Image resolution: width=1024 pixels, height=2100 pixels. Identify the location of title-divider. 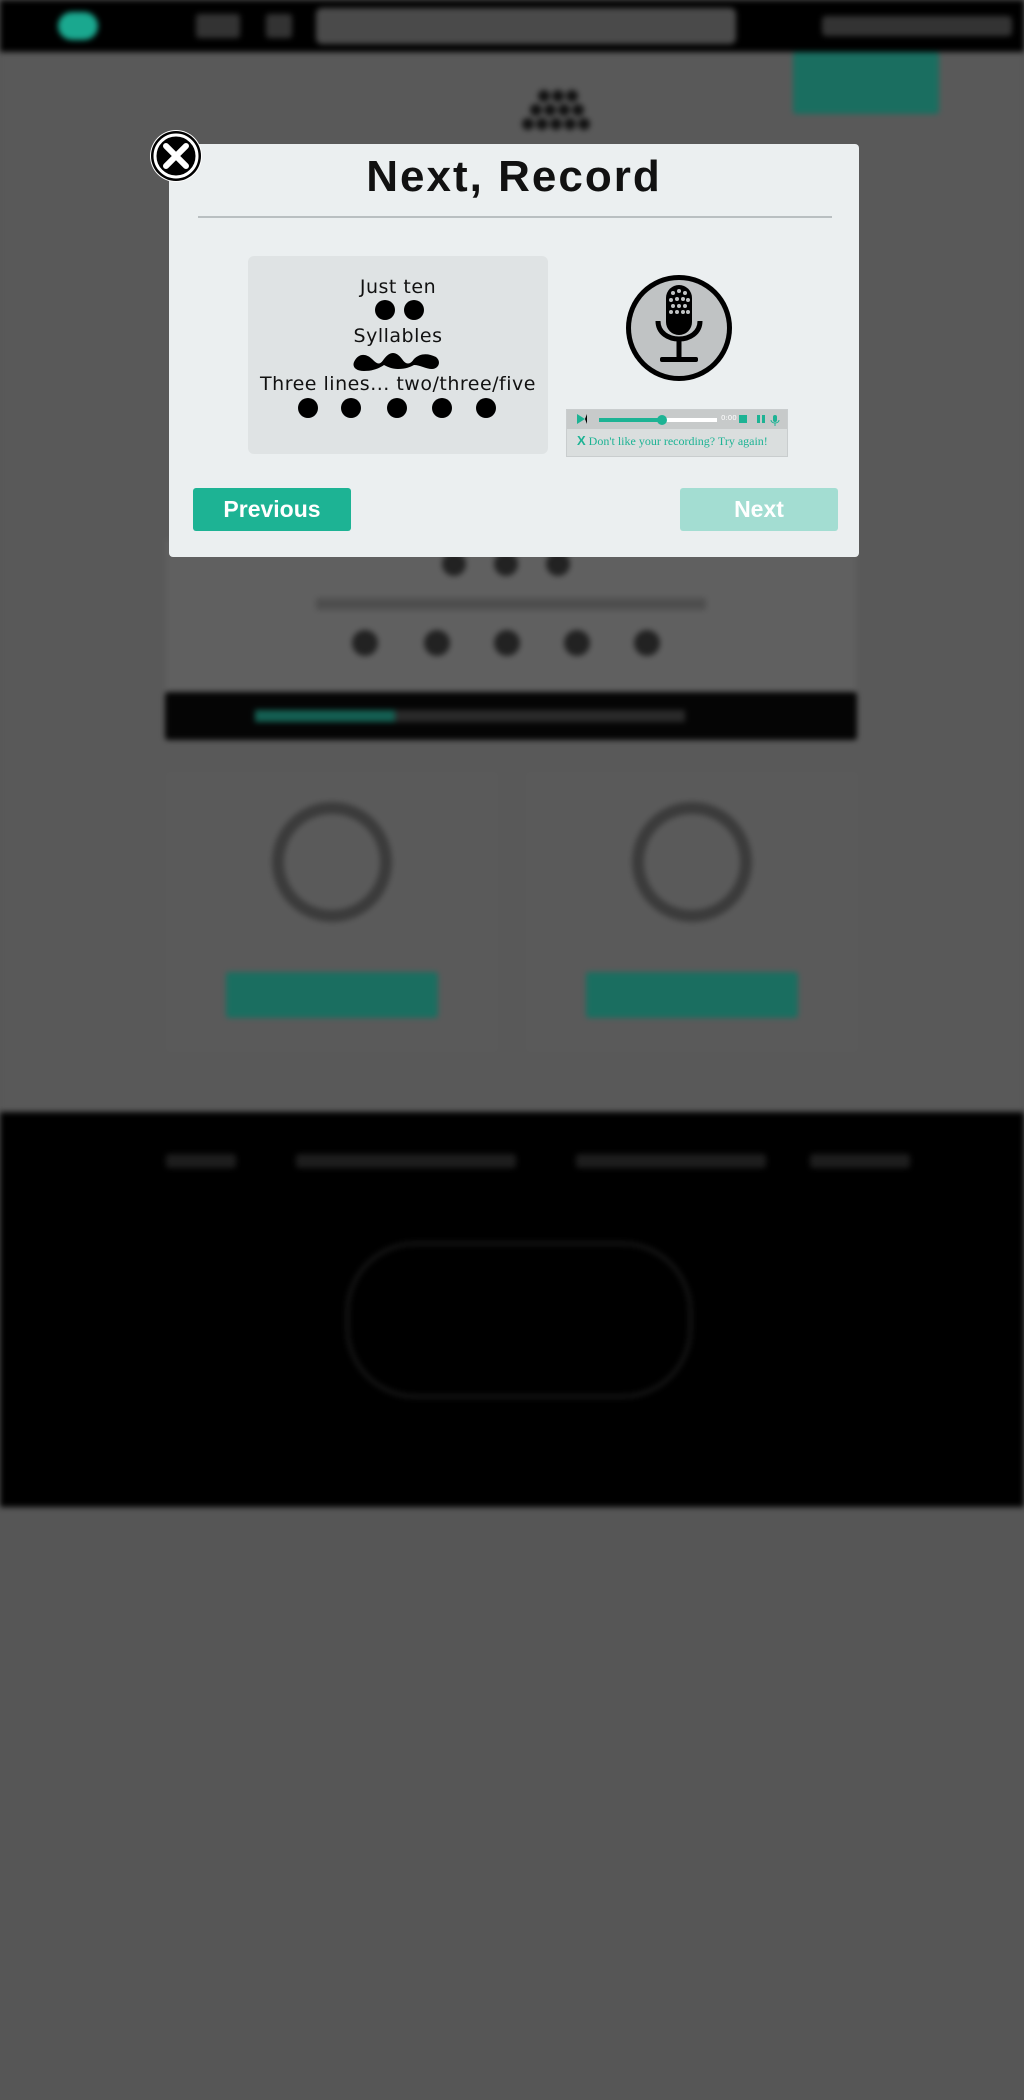
(515, 217).